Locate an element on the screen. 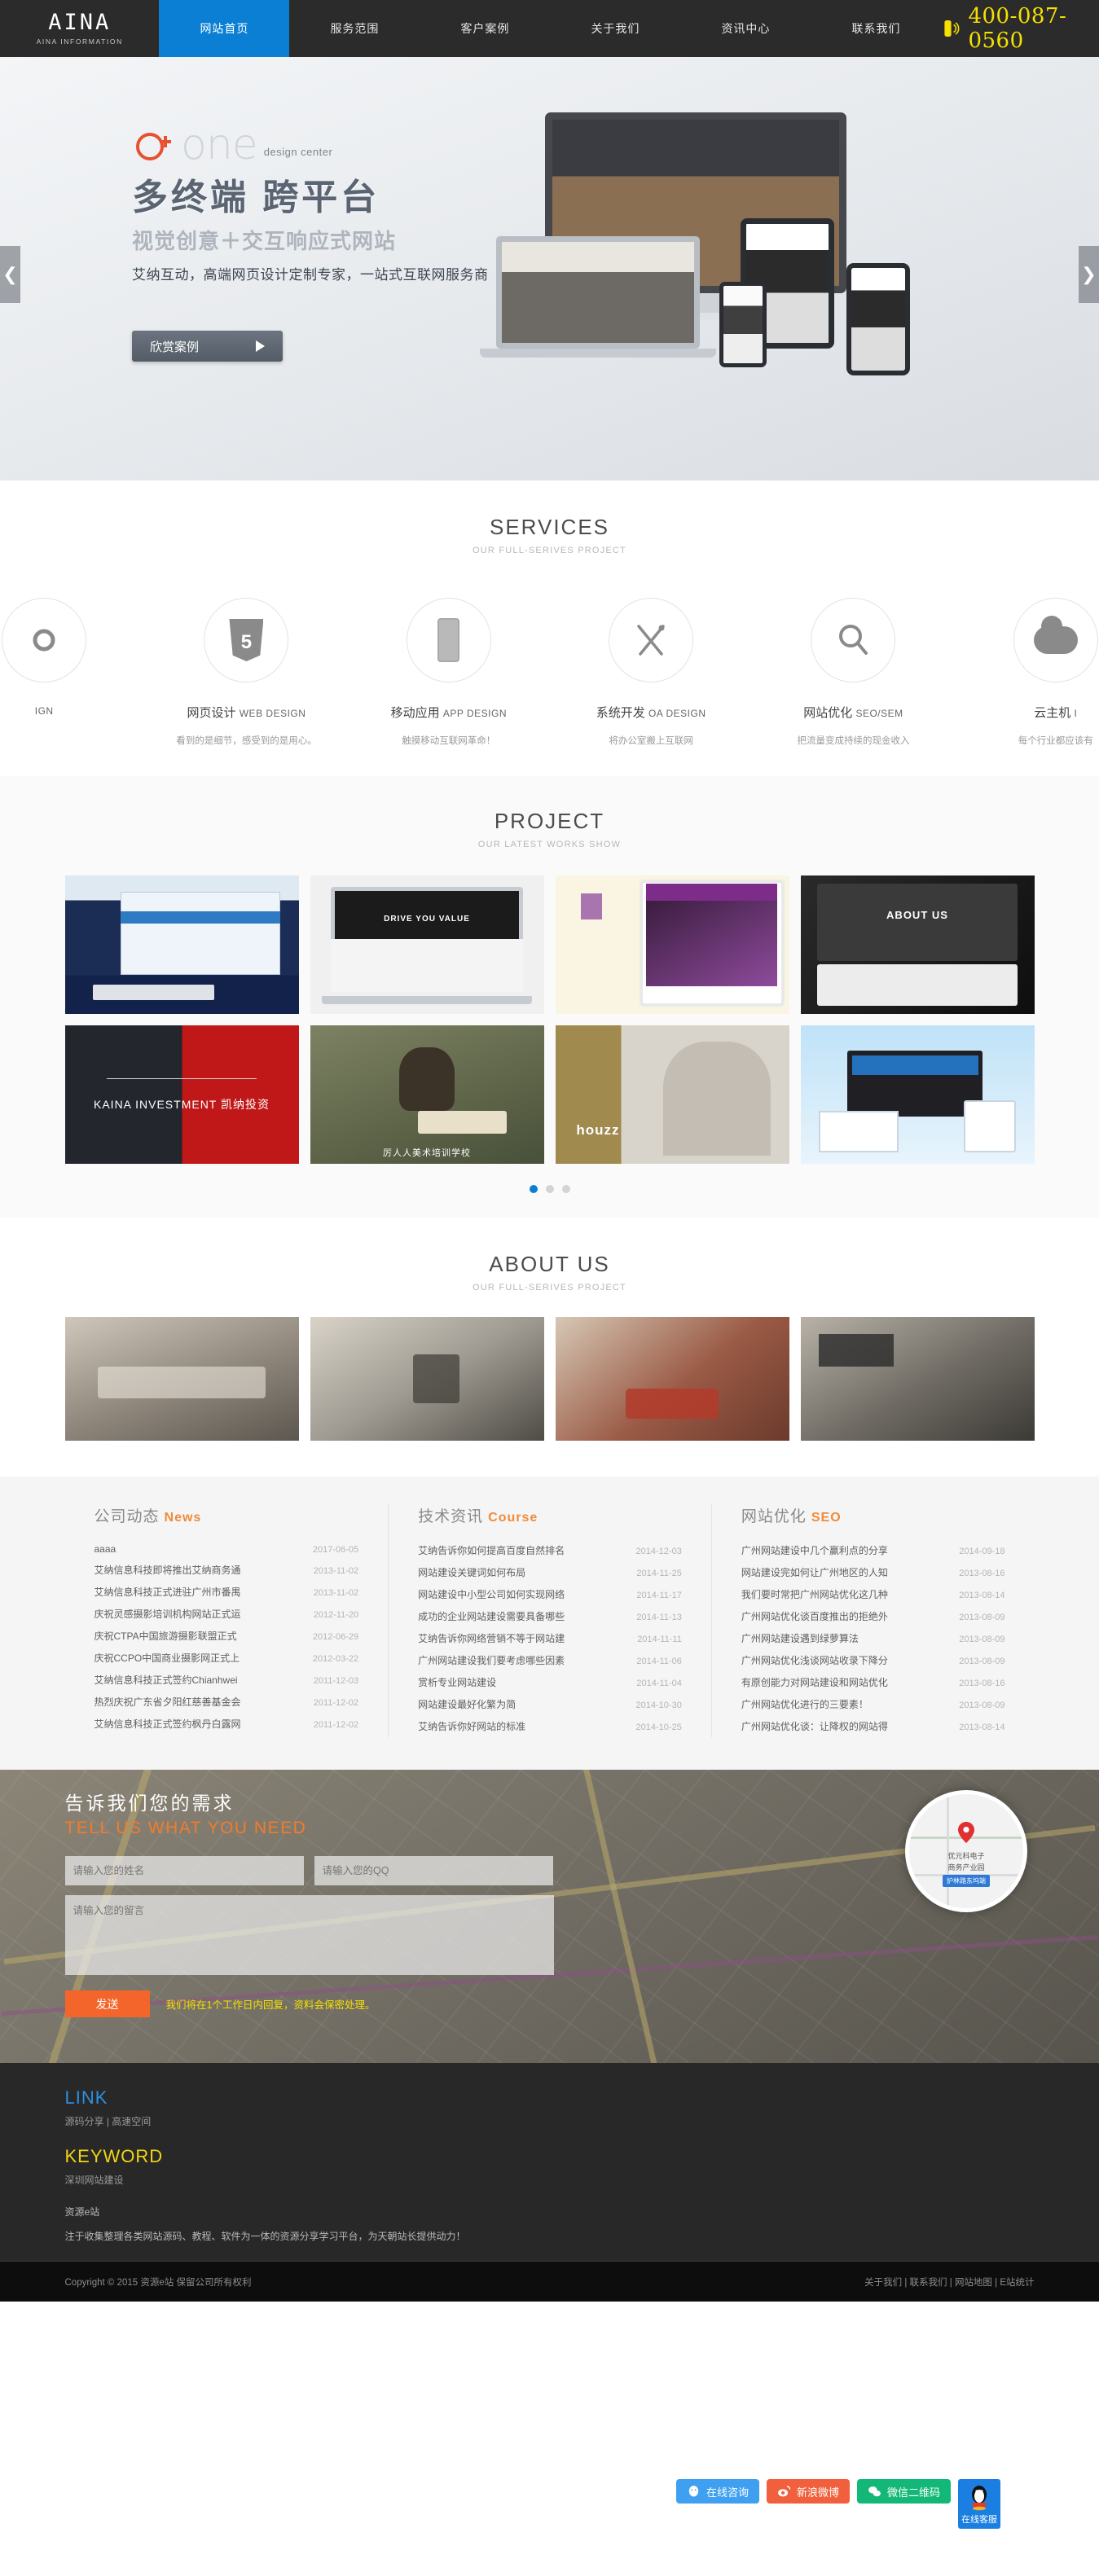  footer-link-about: 关于我们 is located at coordinates (883, 2283).